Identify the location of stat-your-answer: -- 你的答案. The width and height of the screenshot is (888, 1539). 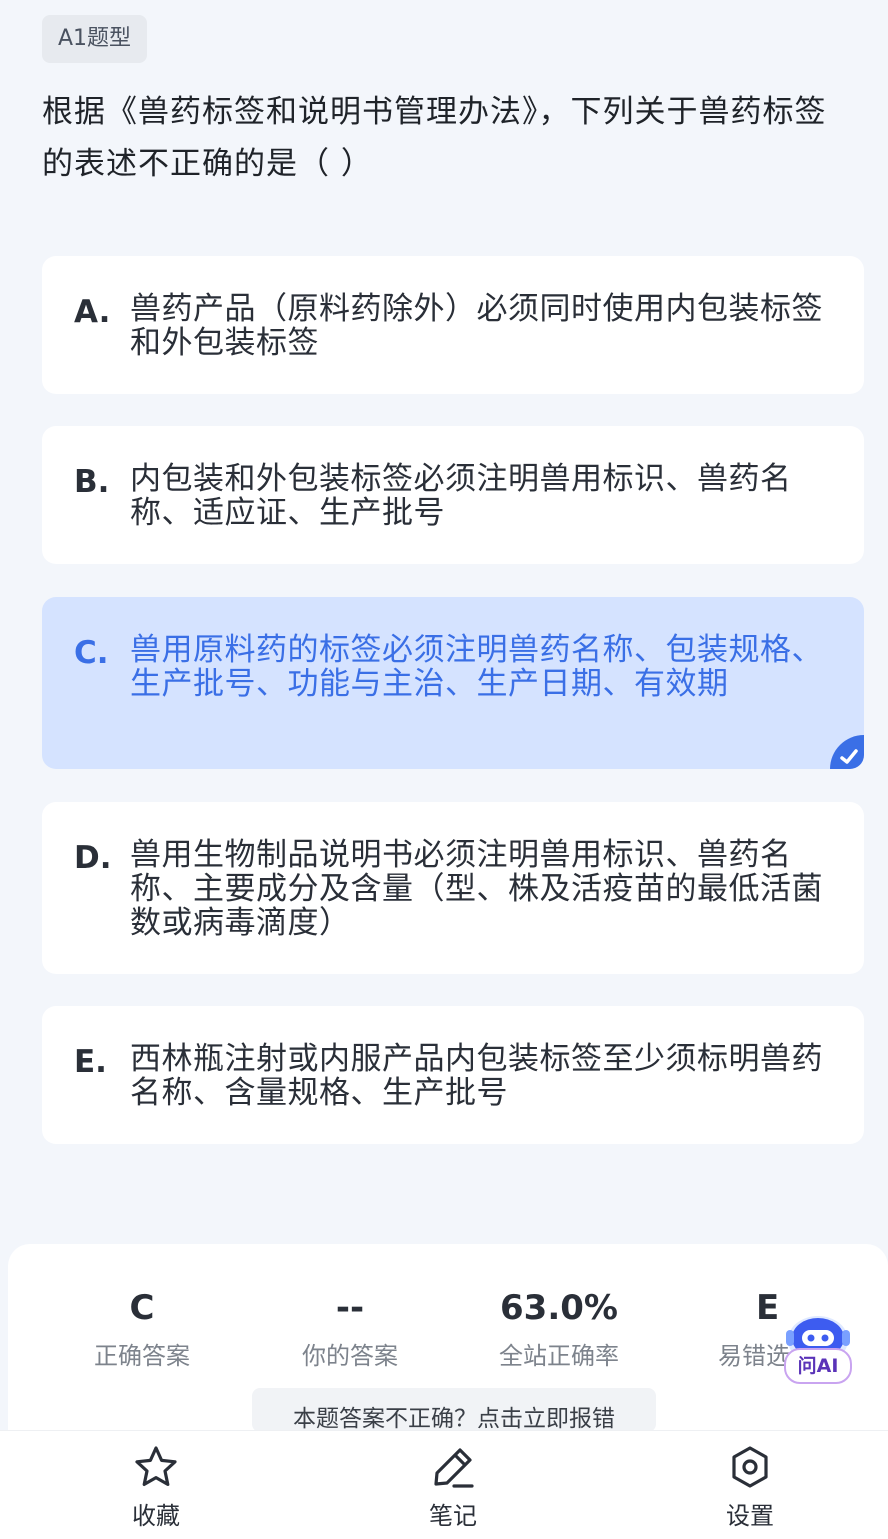
(350, 1328).